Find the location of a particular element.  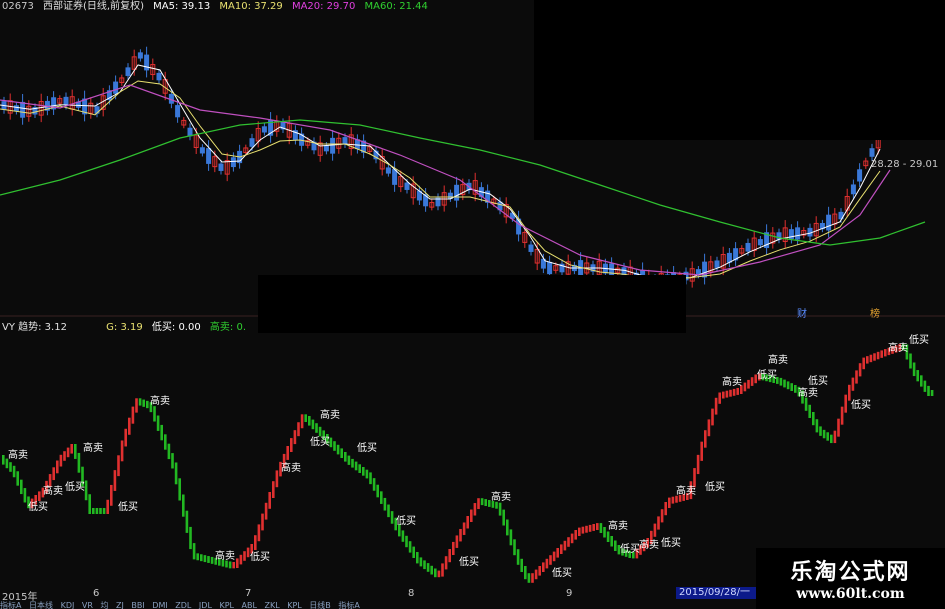

tab-item: ZDL is located at coordinates (183, 605).